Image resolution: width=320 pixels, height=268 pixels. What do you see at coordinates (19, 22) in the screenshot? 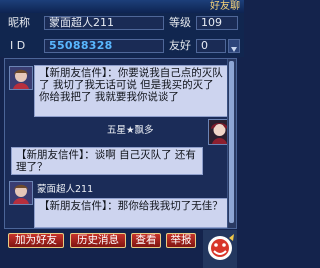
I see `nickname-label: 昵称` at bounding box center [19, 22].